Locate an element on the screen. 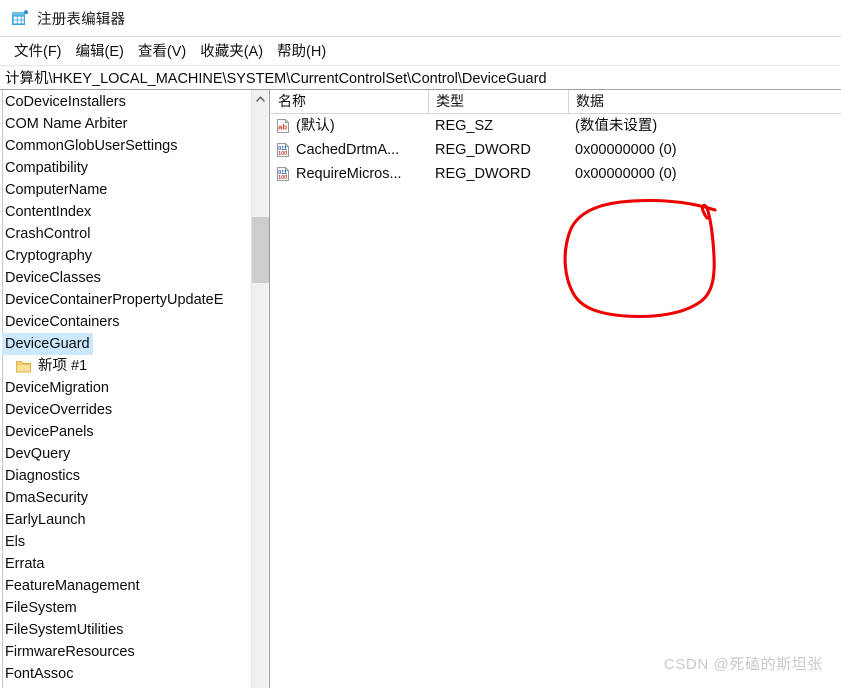  tree-item: CrashControl is located at coordinates (125, 234).